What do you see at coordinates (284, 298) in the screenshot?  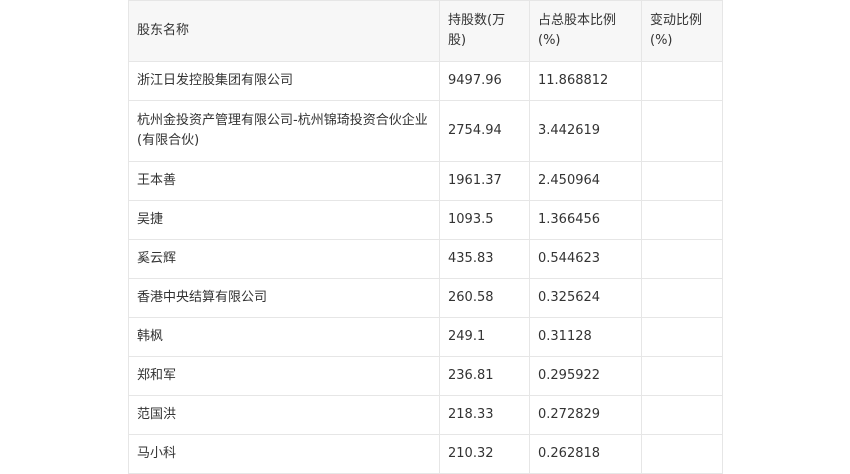 I see `cell-name: 香港中央结算有限公司` at bounding box center [284, 298].